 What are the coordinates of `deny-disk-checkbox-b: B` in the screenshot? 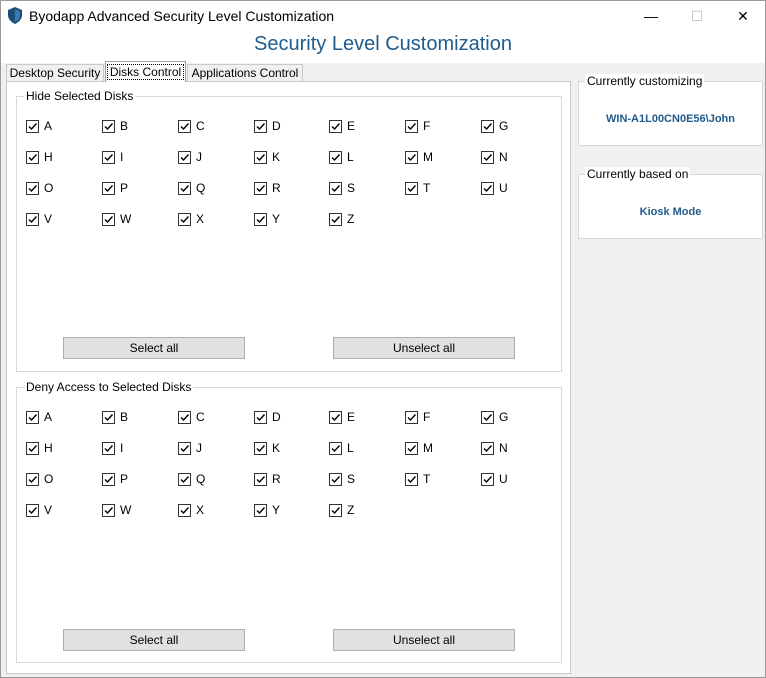 It's located at (115, 417).